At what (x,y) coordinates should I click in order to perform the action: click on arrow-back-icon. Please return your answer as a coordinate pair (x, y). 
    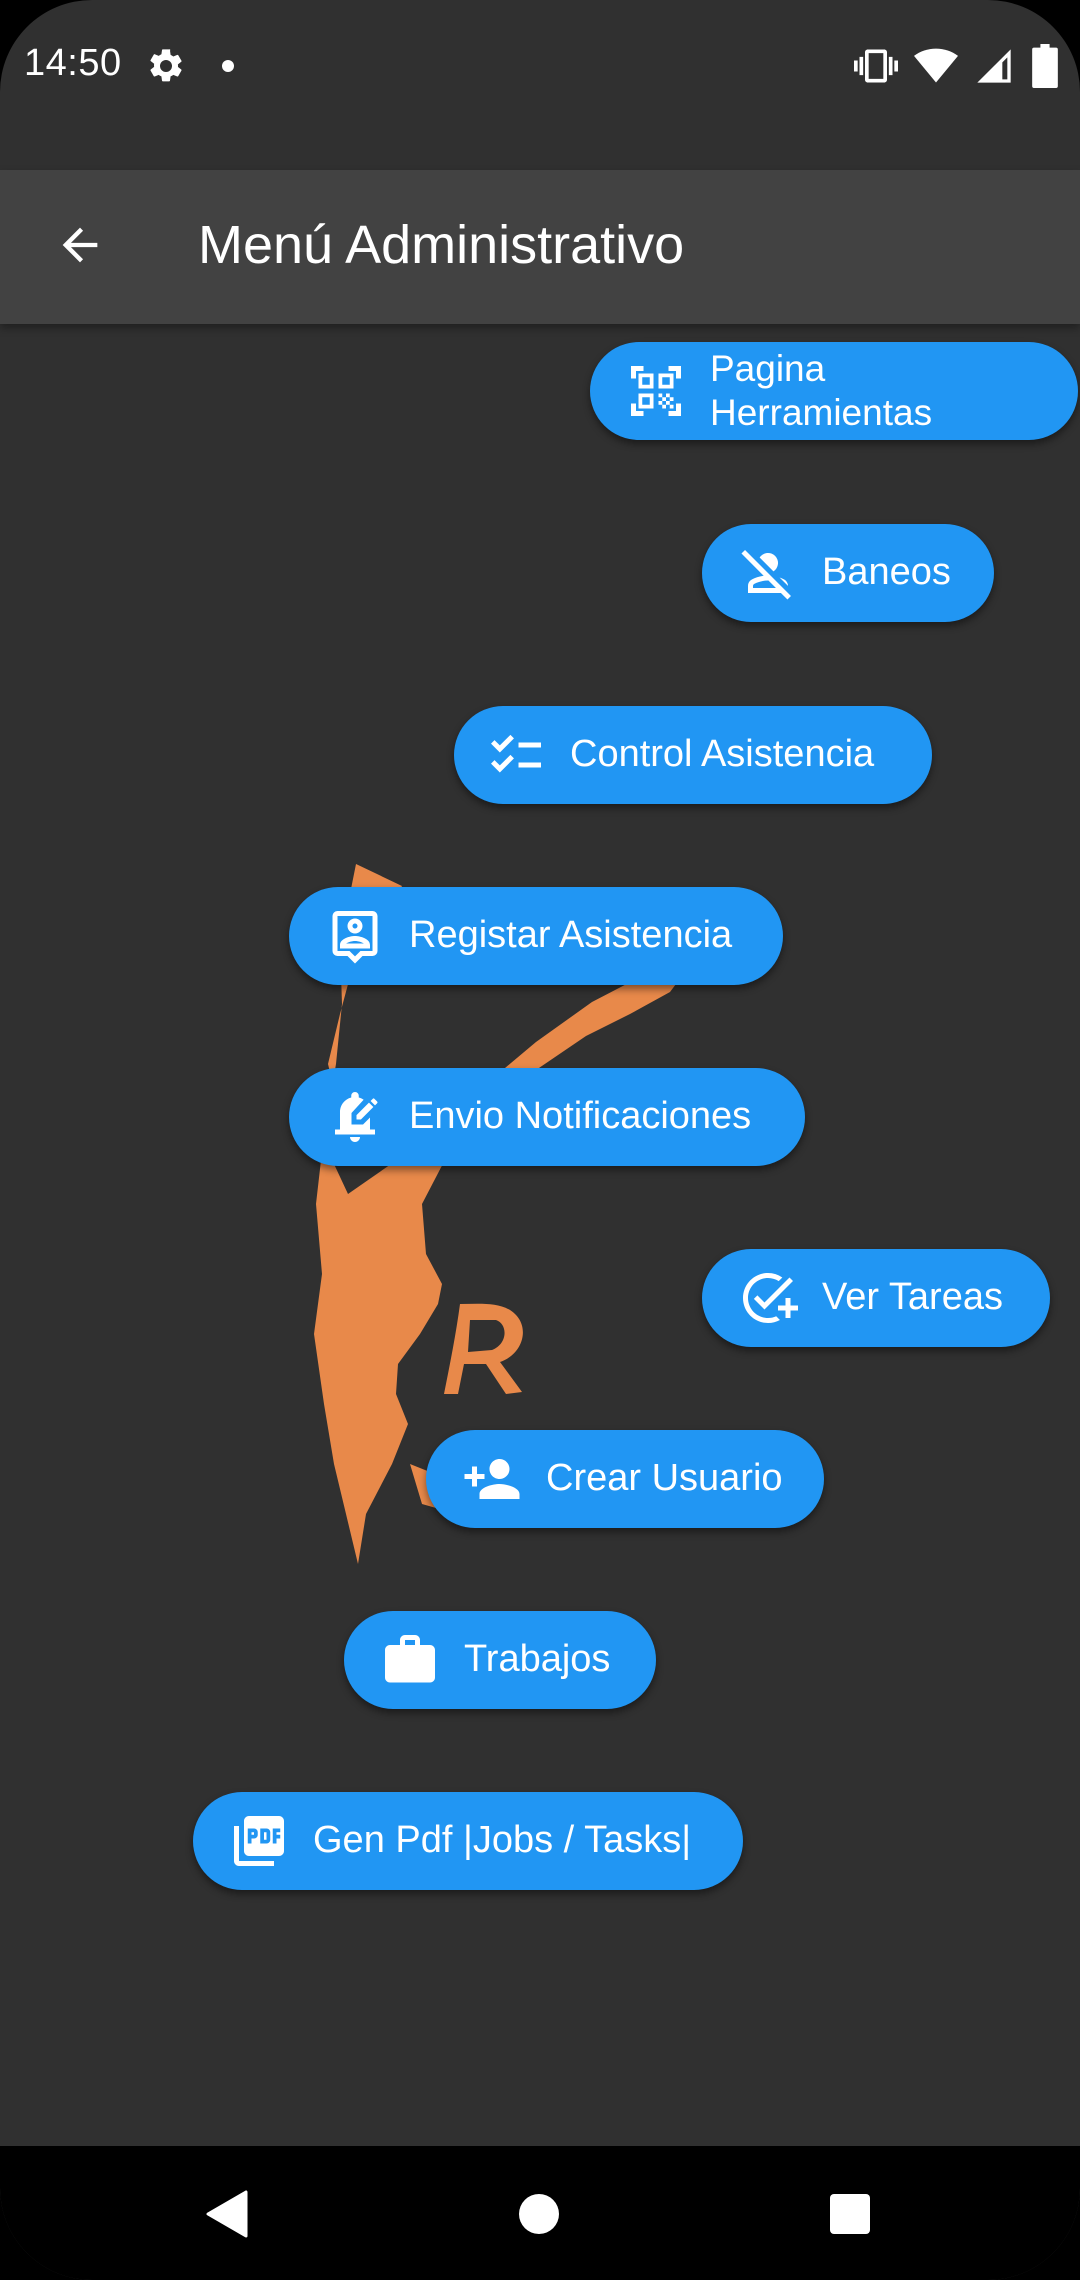
    Looking at the image, I should click on (80, 247).